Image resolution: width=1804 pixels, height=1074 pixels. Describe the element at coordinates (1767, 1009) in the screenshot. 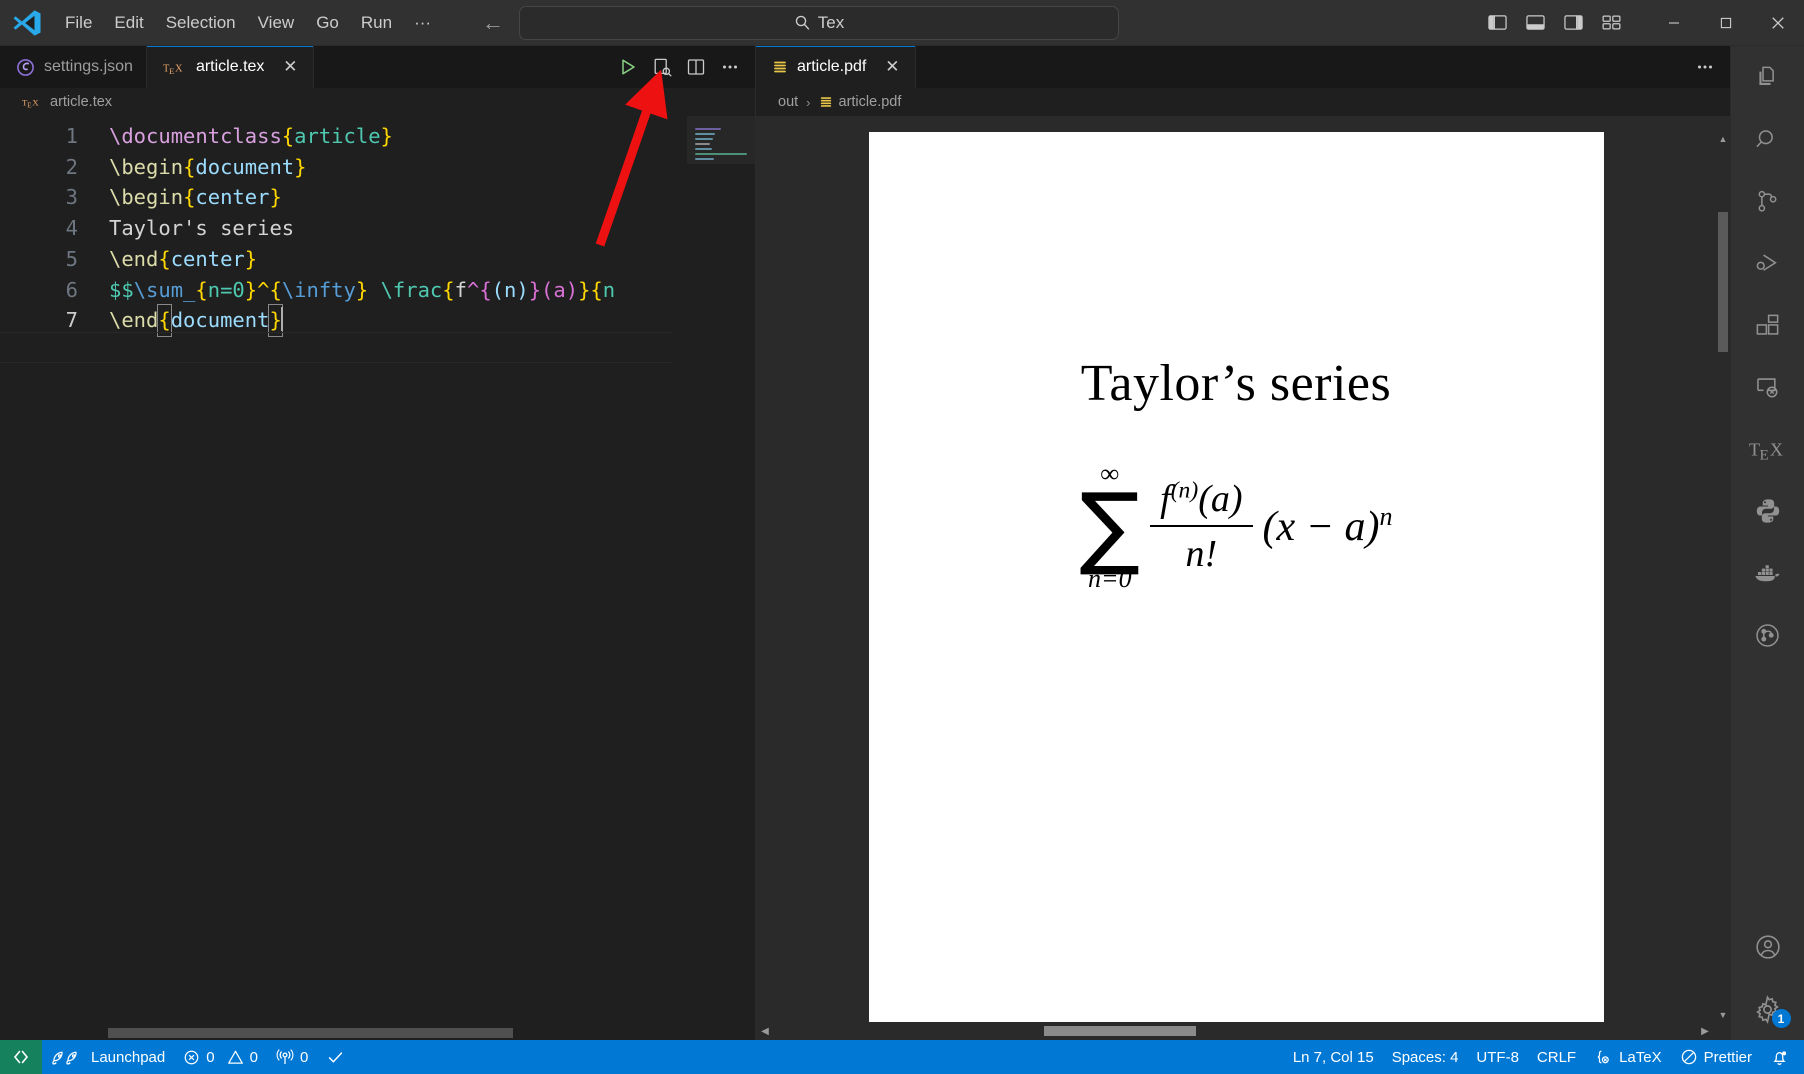

I see `activity-settings-gear-icon: 1` at that location.